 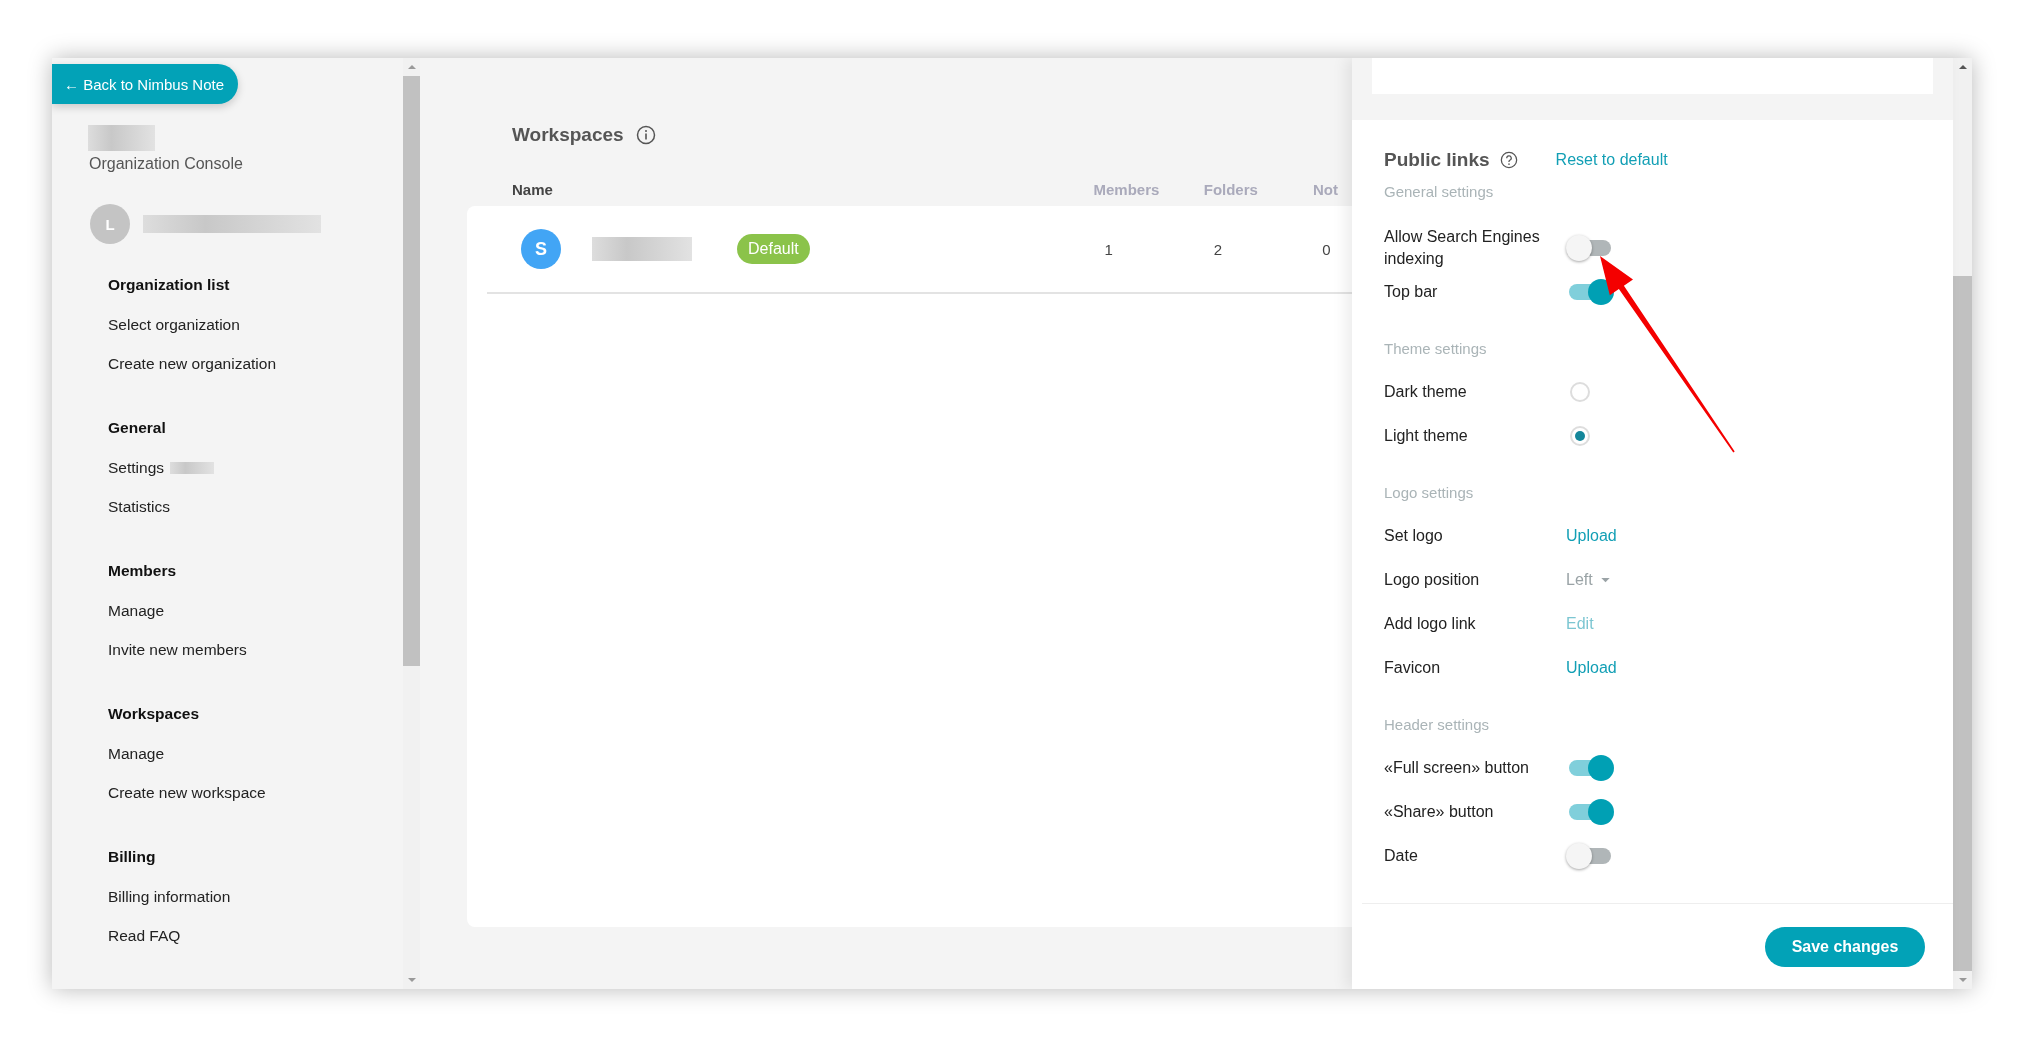 What do you see at coordinates (1605, 580) in the screenshot?
I see `caret-icon` at bounding box center [1605, 580].